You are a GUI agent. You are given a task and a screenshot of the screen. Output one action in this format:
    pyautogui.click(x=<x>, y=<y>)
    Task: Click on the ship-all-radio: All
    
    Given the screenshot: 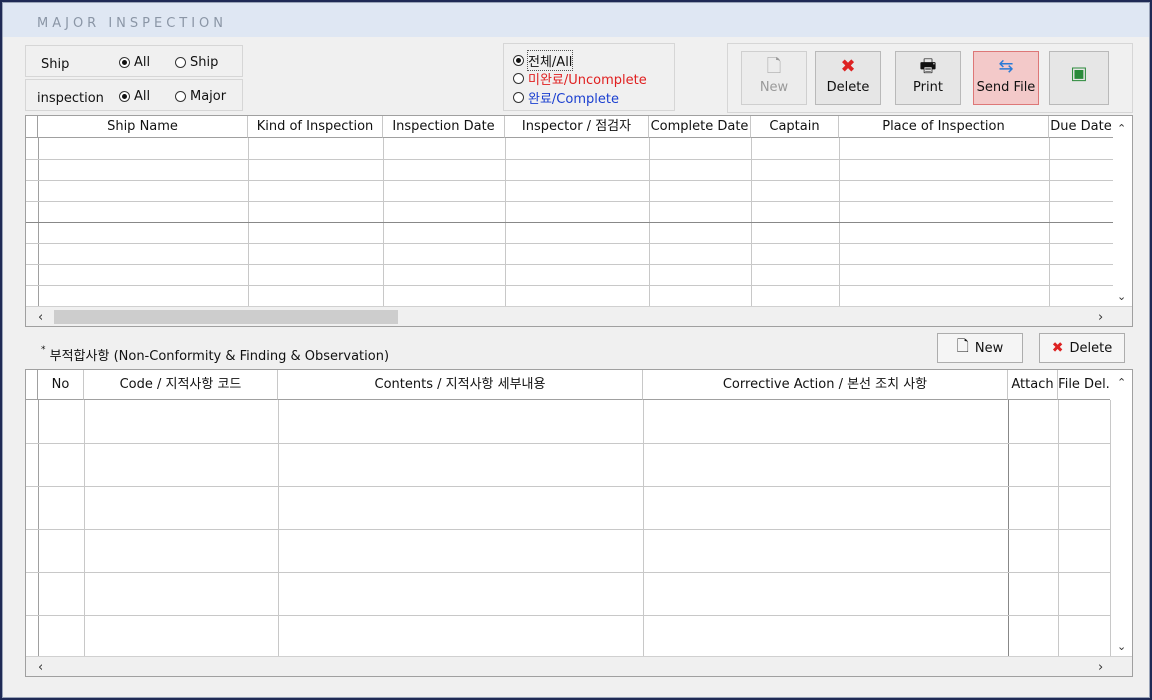 What is the action you would take?
    pyautogui.click(x=134, y=62)
    